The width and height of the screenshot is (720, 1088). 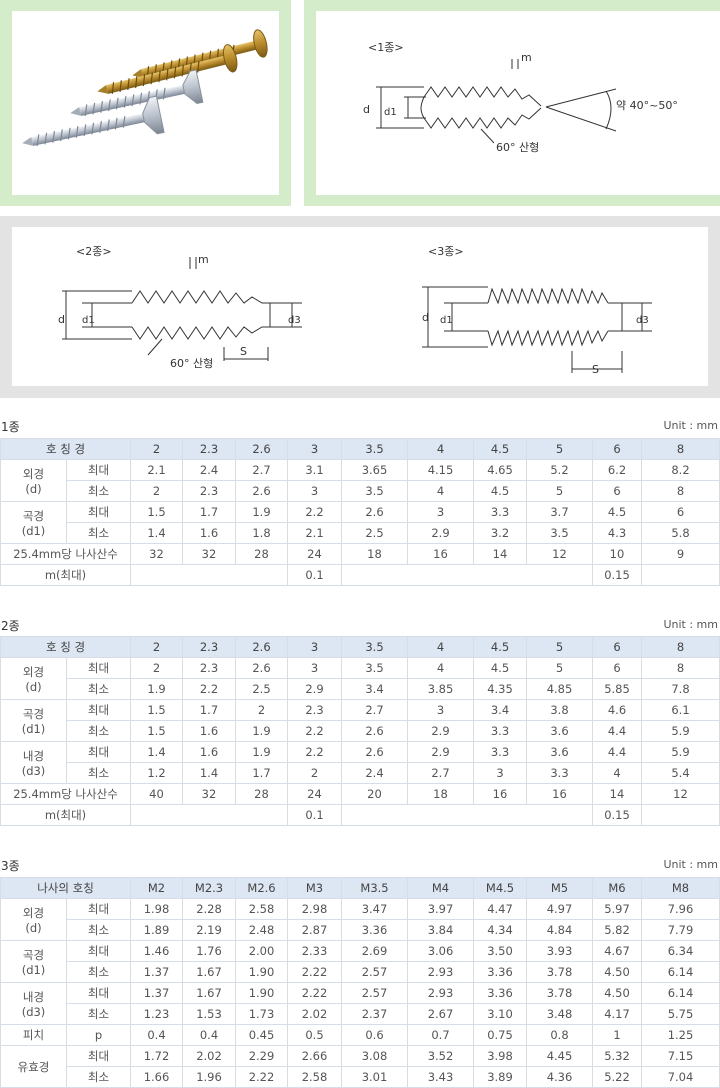 I want to click on group-symbol: (d), so click(x=33, y=488).